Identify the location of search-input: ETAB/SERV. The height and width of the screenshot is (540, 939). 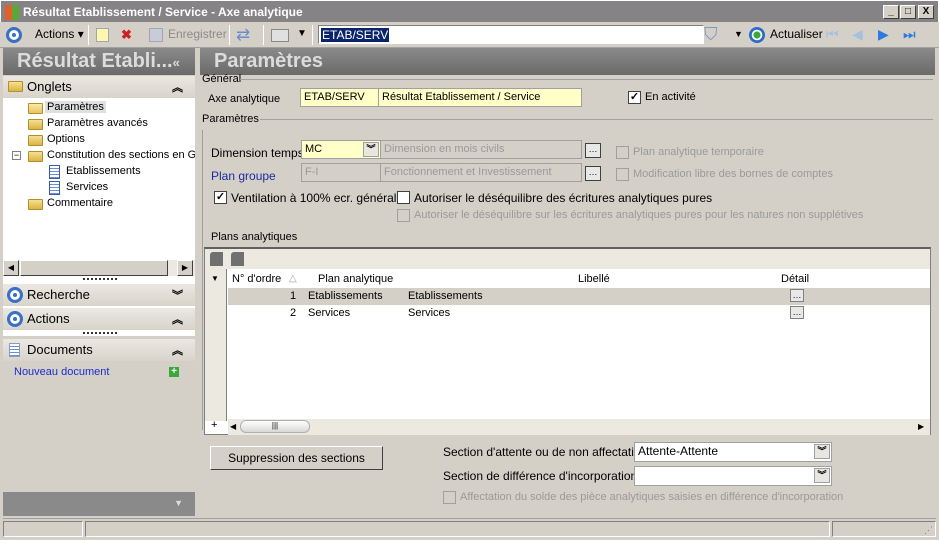
(511, 34).